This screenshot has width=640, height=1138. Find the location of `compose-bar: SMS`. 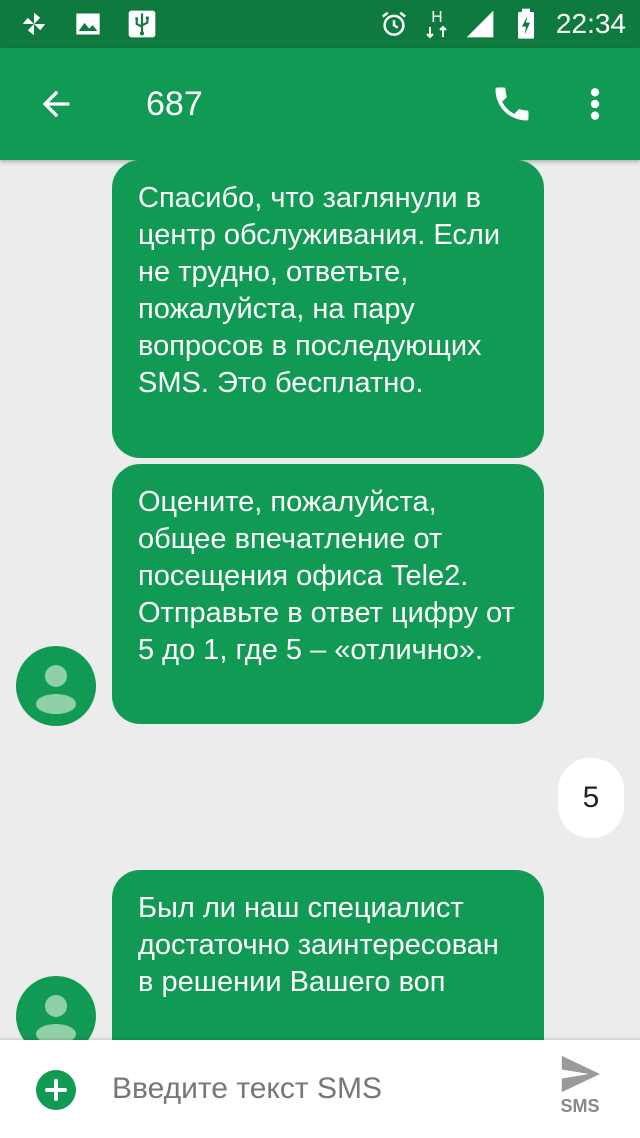

compose-bar: SMS is located at coordinates (320, 1089).